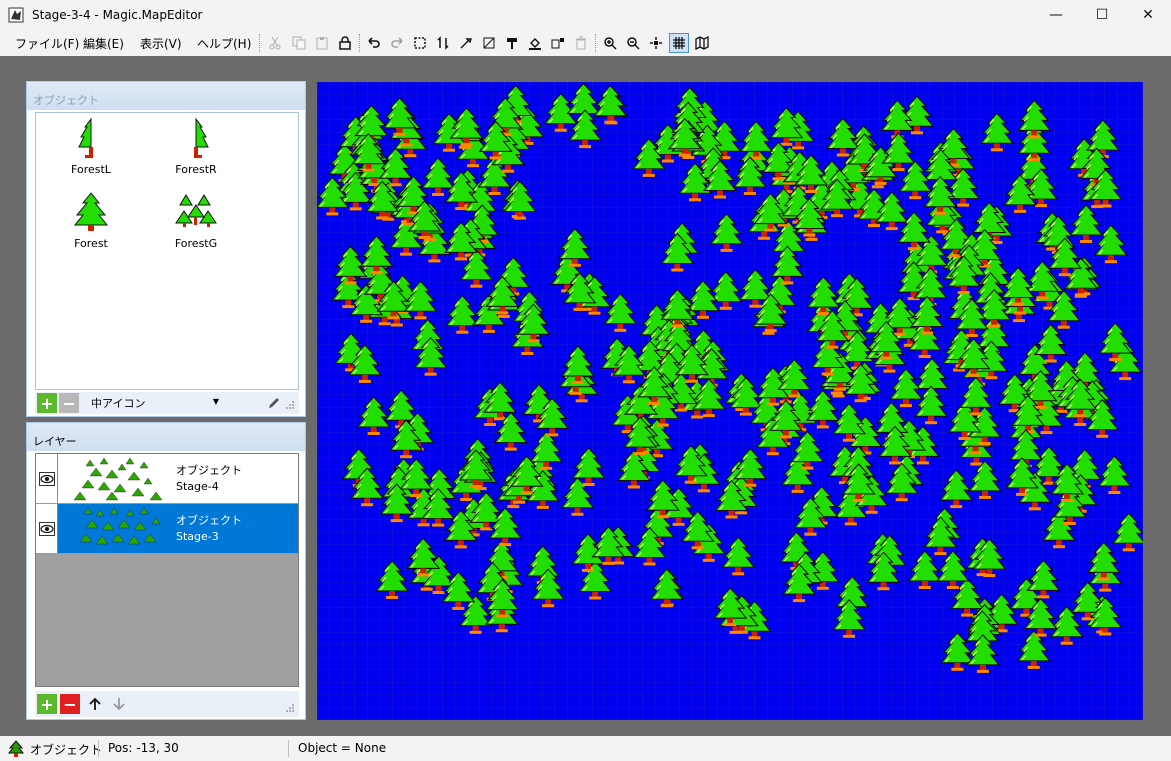 This screenshot has height=761, width=1171. Describe the element at coordinates (66, 100) in the screenshot. I see `object-panel-title: オブジェクト` at that location.